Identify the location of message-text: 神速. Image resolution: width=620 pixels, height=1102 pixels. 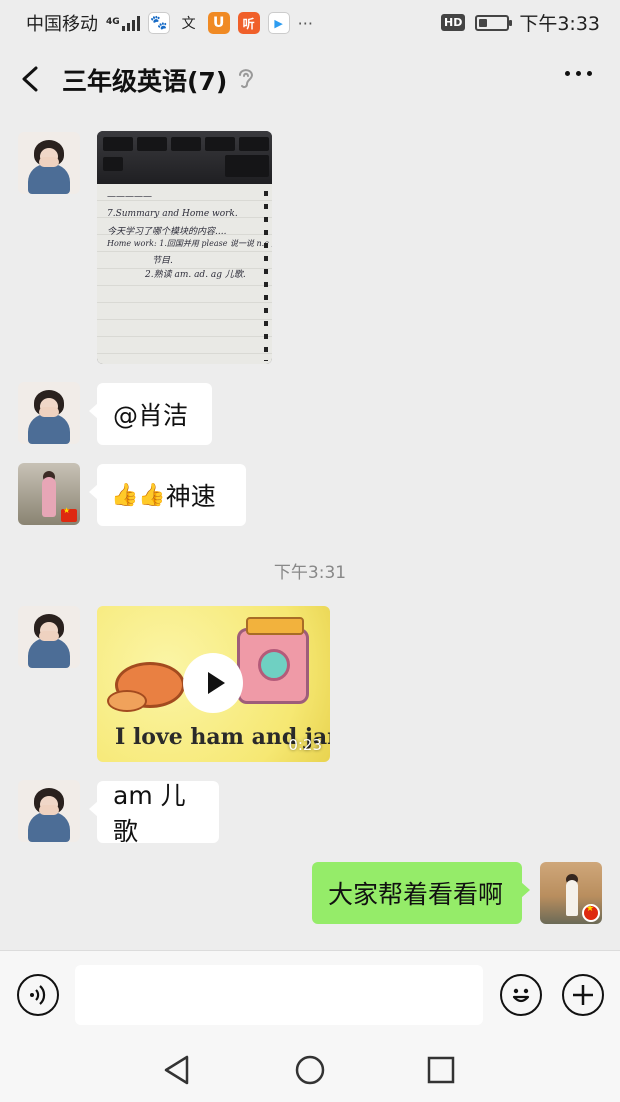
(190, 496).